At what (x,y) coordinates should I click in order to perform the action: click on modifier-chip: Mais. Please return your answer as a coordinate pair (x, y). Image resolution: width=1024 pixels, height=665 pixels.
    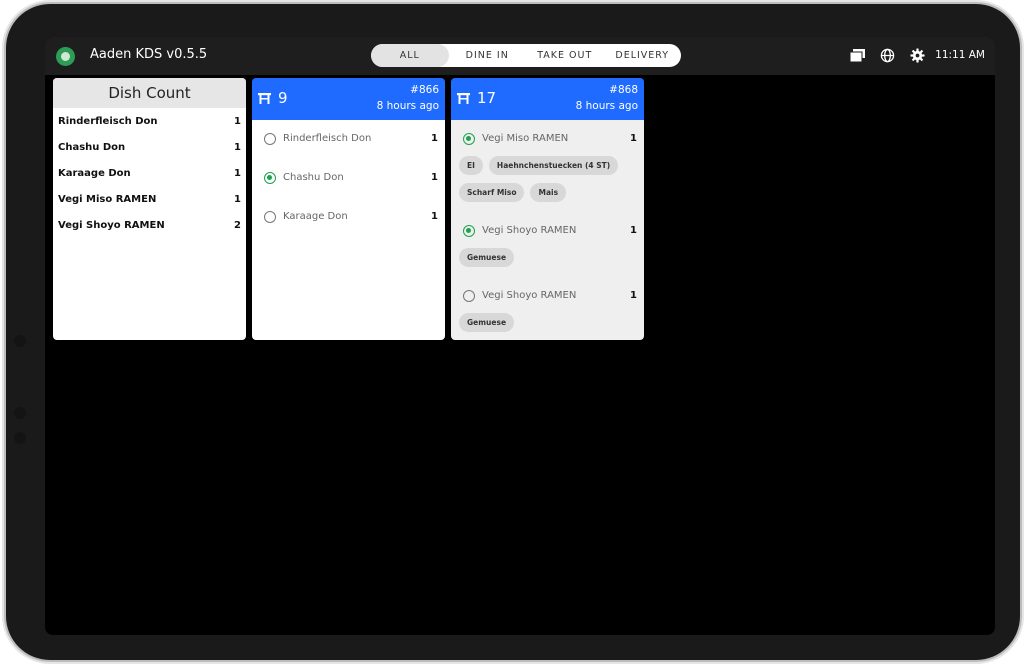
    Looking at the image, I should click on (548, 192).